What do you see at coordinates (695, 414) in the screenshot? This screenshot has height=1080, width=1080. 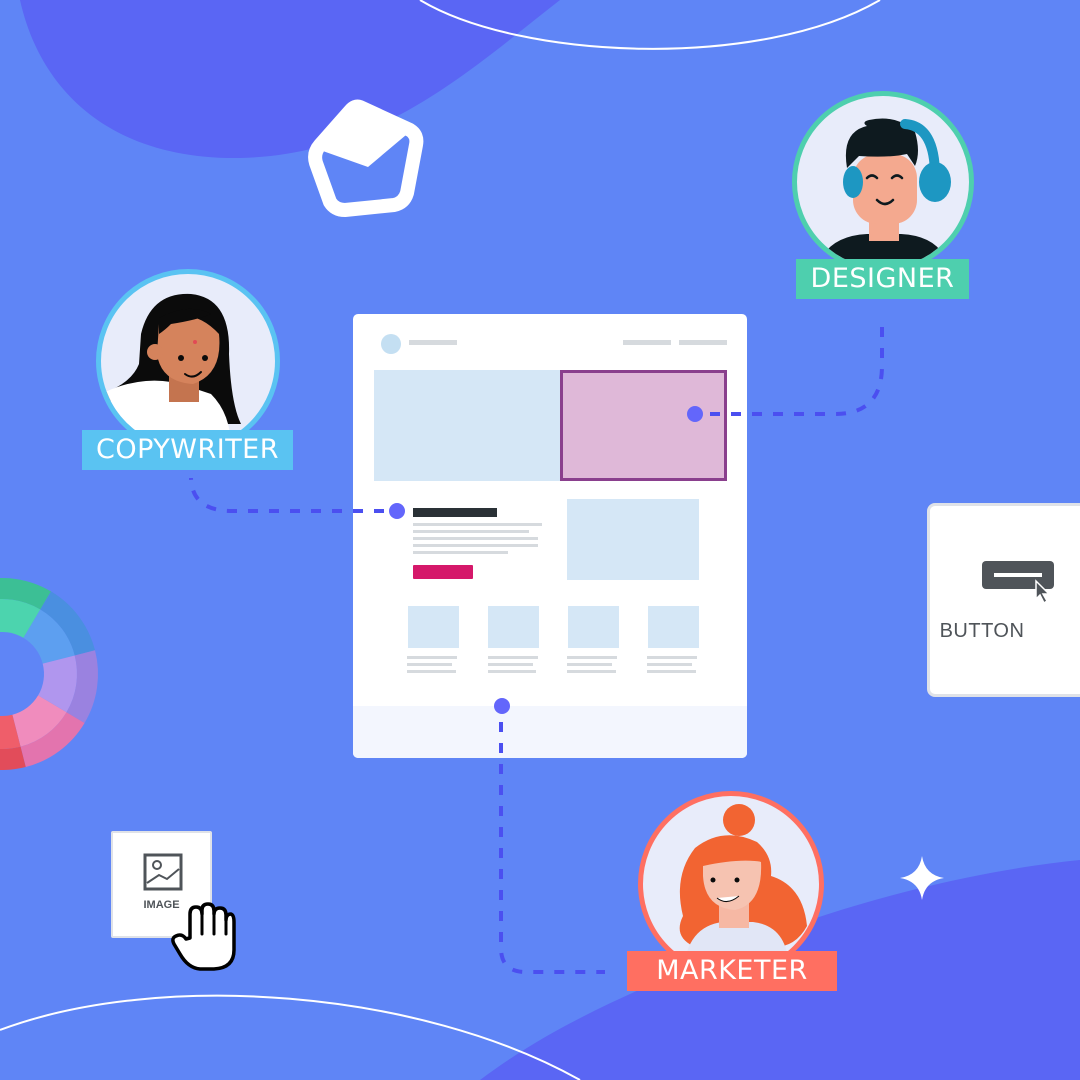 I see `designer-anchor-dot` at bounding box center [695, 414].